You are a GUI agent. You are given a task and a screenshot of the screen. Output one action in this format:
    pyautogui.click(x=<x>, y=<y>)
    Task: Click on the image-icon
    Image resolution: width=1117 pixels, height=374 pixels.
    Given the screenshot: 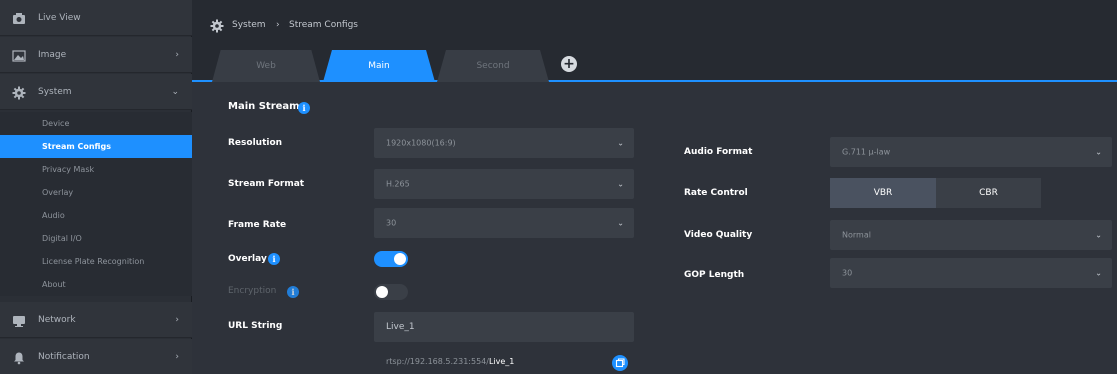 What is the action you would take?
    pyautogui.click(x=19, y=55)
    